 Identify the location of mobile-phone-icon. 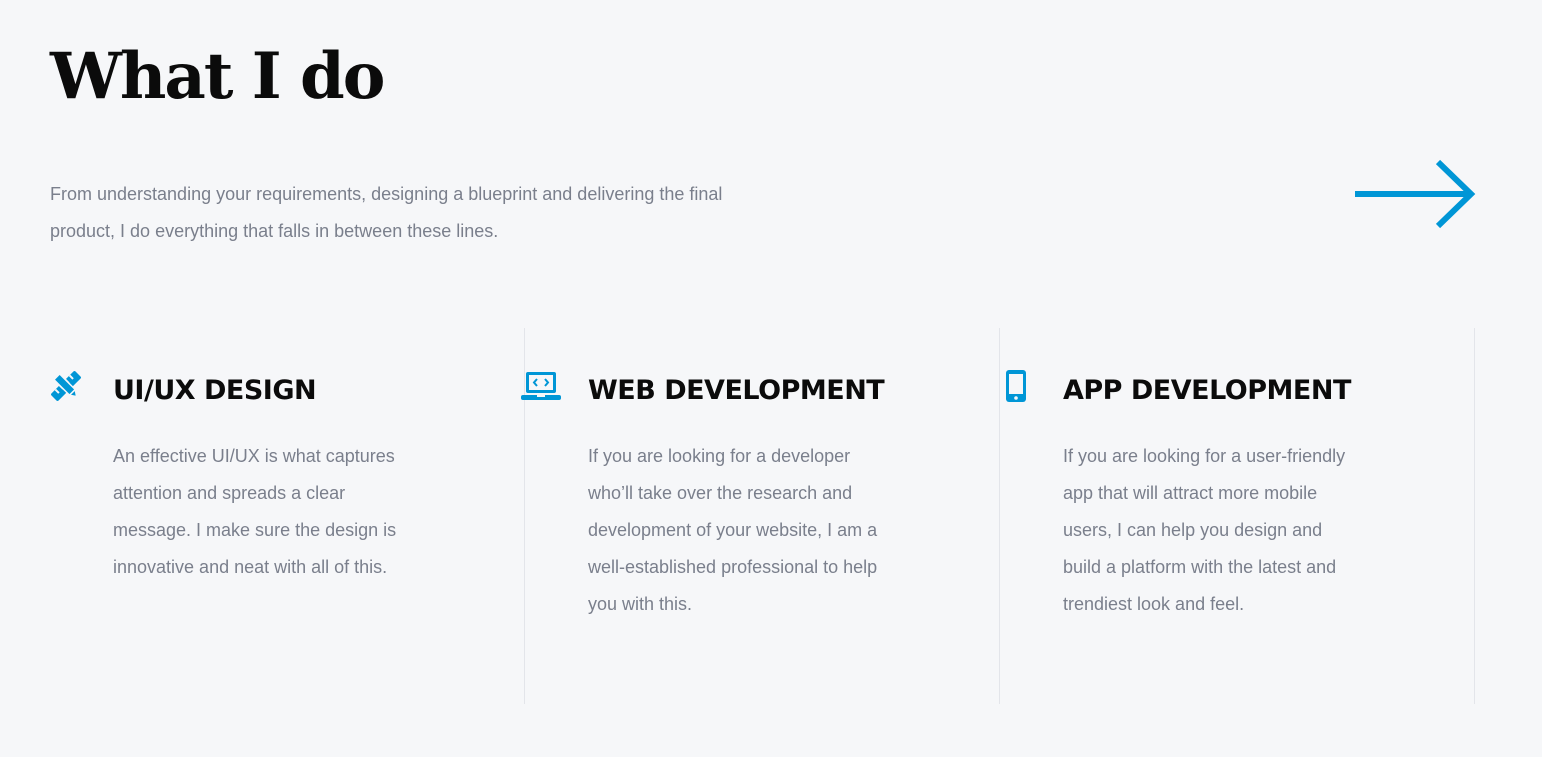
(1016, 386).